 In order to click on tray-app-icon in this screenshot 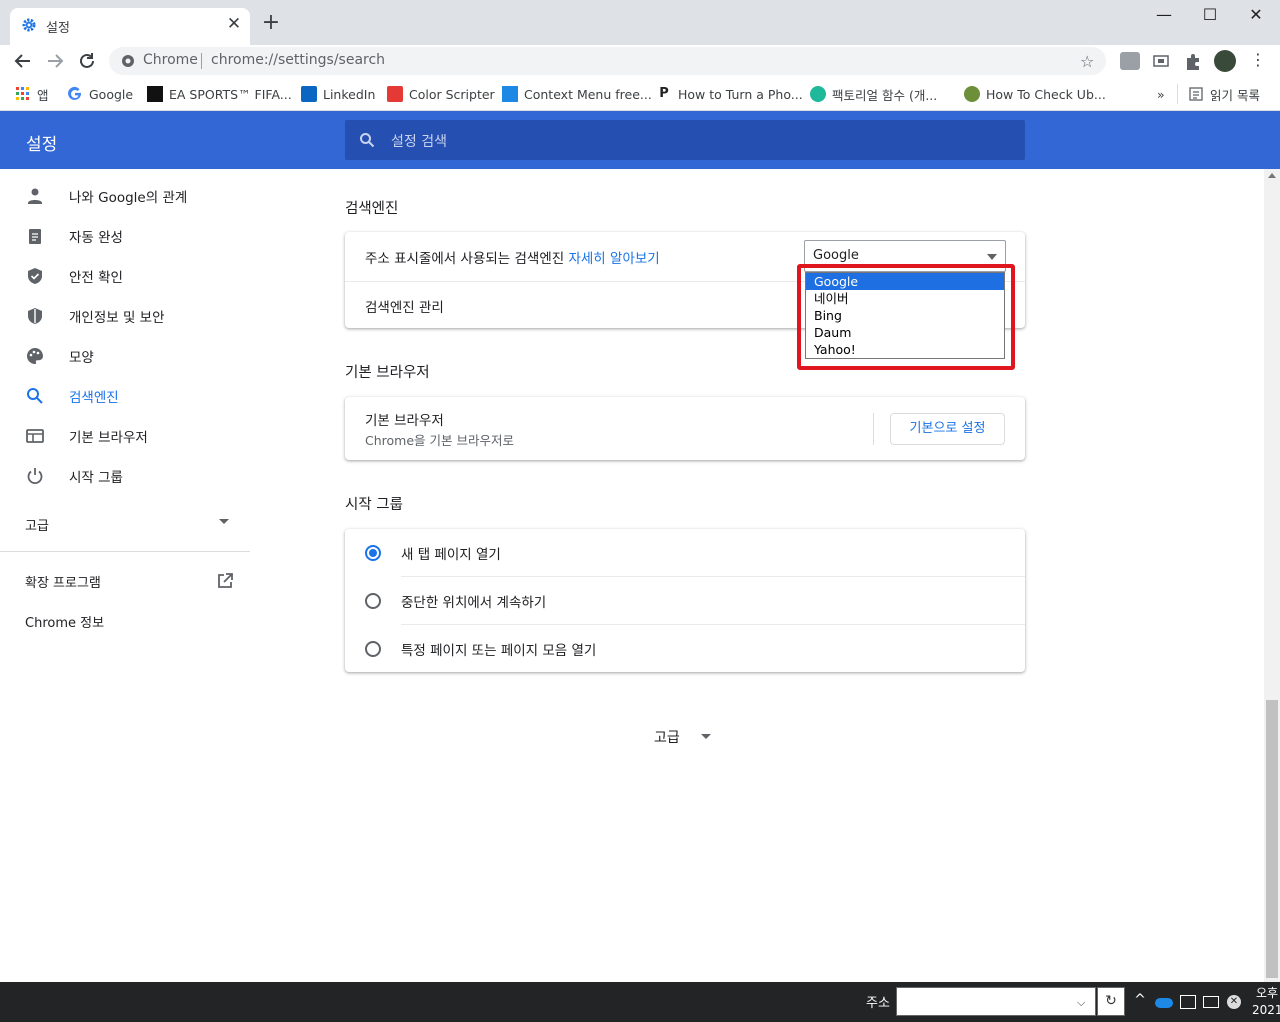, I will do `click(1188, 1002)`.